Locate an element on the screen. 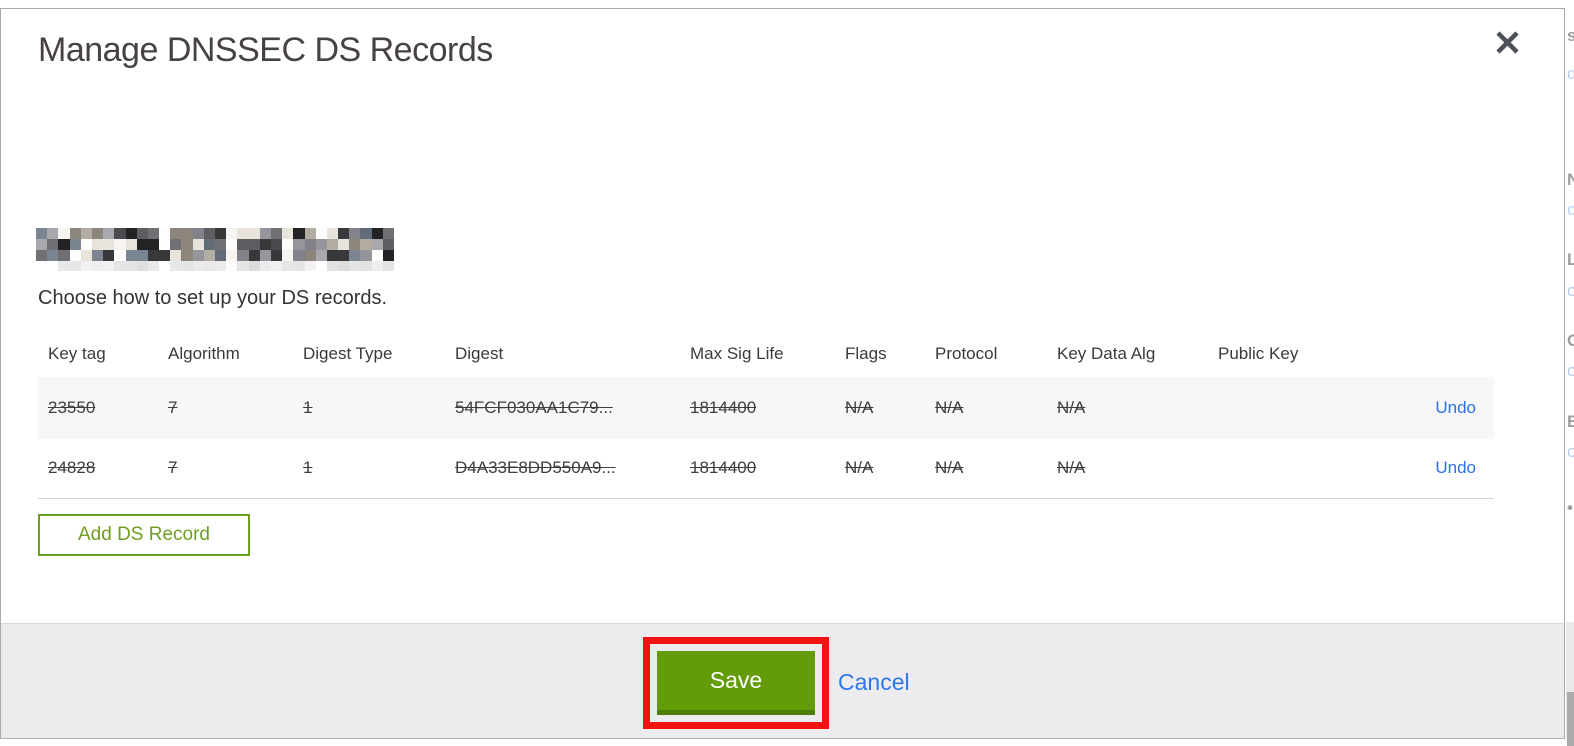  background-text-fragment: N is located at coordinates (1570, 179).